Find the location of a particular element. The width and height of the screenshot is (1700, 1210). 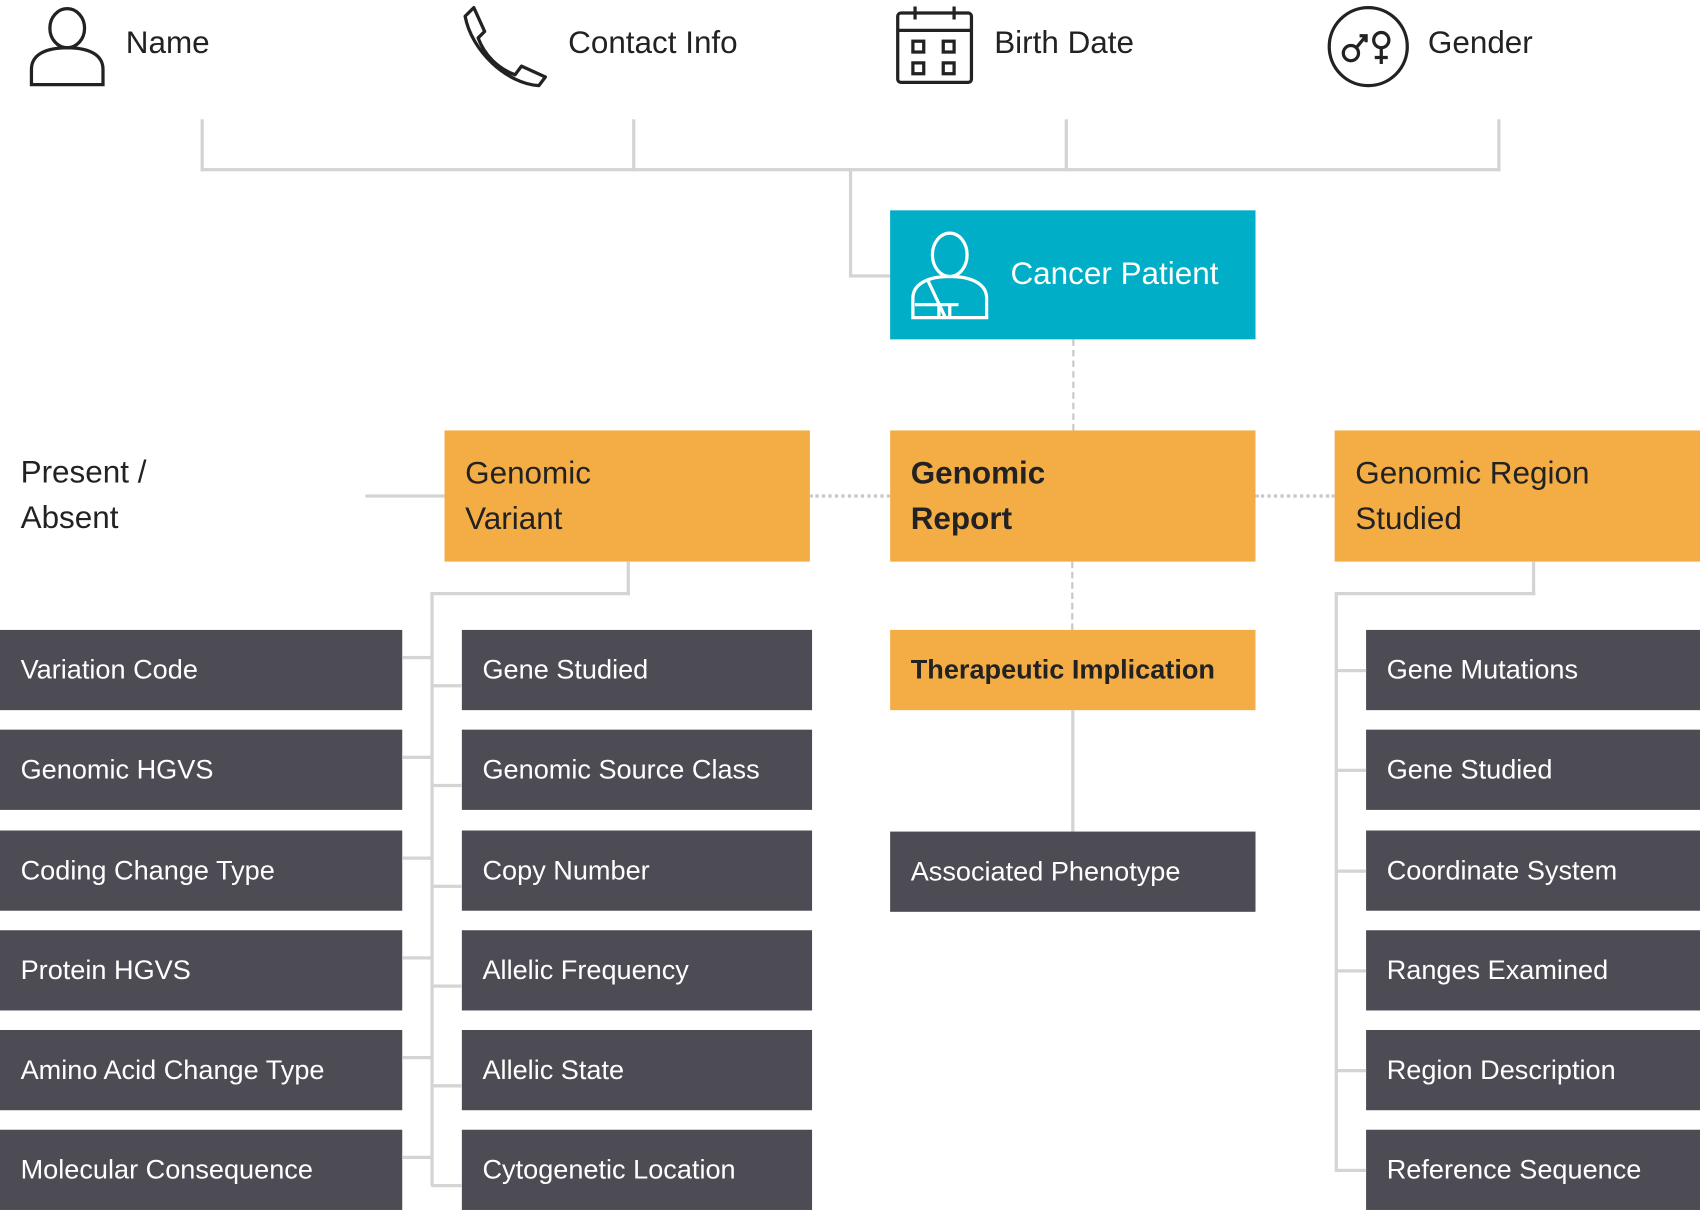

variant-attribute: Gene Studied is located at coordinates (637, 670).